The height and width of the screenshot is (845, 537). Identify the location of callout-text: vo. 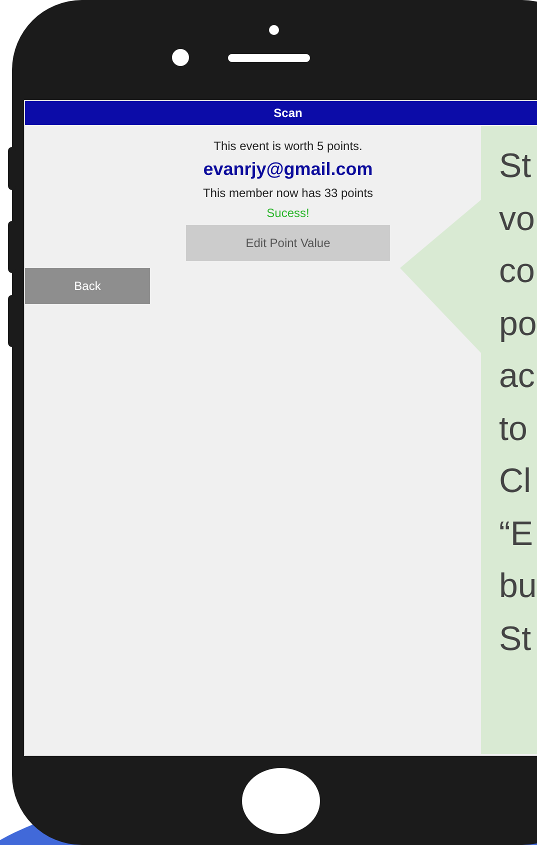
(517, 219).